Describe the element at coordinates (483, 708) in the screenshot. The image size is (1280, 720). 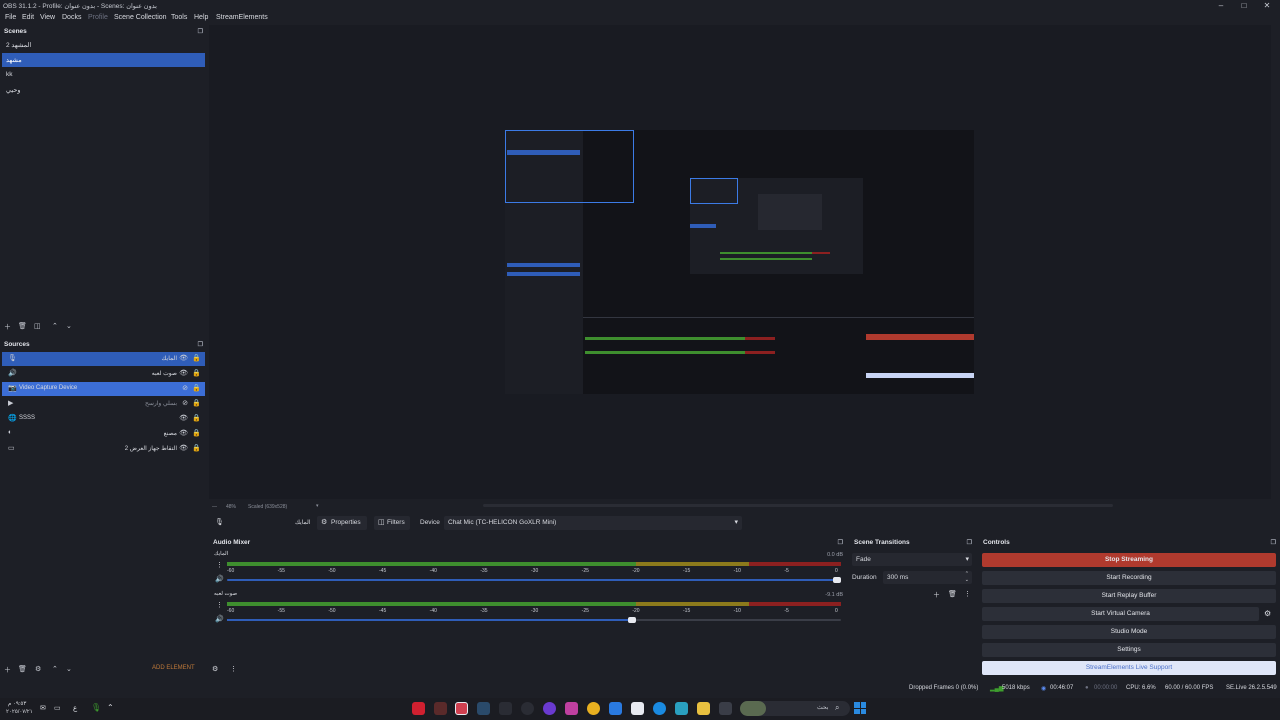
I see `steam-icon` at that location.